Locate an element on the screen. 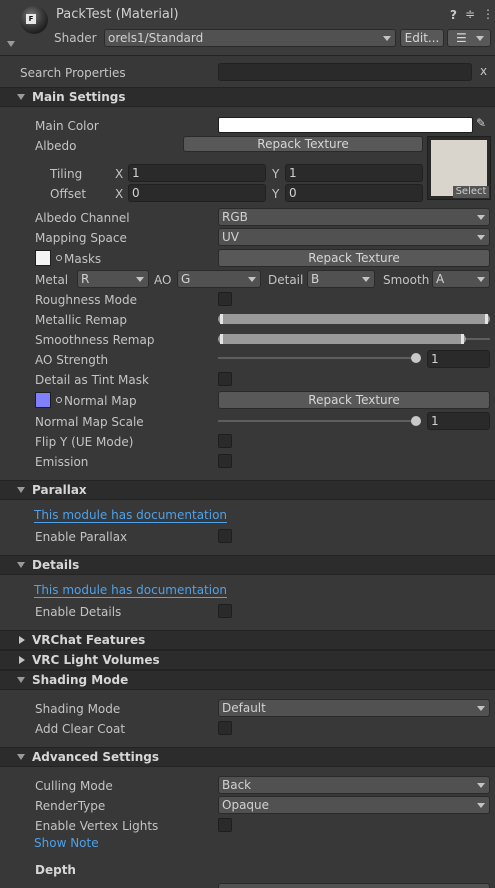 Image resolution: width=495 pixels, height=888 pixels. culling-mode-dropdown: Back is located at coordinates (354, 785).